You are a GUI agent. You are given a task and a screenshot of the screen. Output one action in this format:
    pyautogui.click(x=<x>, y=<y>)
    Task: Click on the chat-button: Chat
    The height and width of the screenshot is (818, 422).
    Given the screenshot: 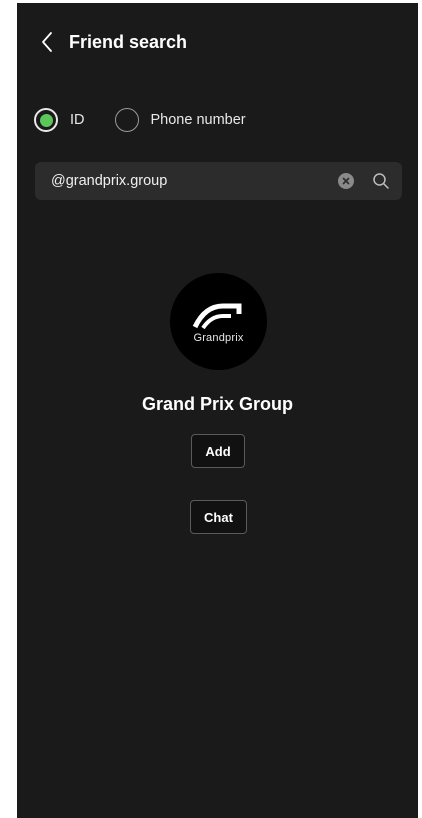 What is the action you would take?
    pyautogui.click(x=218, y=517)
    